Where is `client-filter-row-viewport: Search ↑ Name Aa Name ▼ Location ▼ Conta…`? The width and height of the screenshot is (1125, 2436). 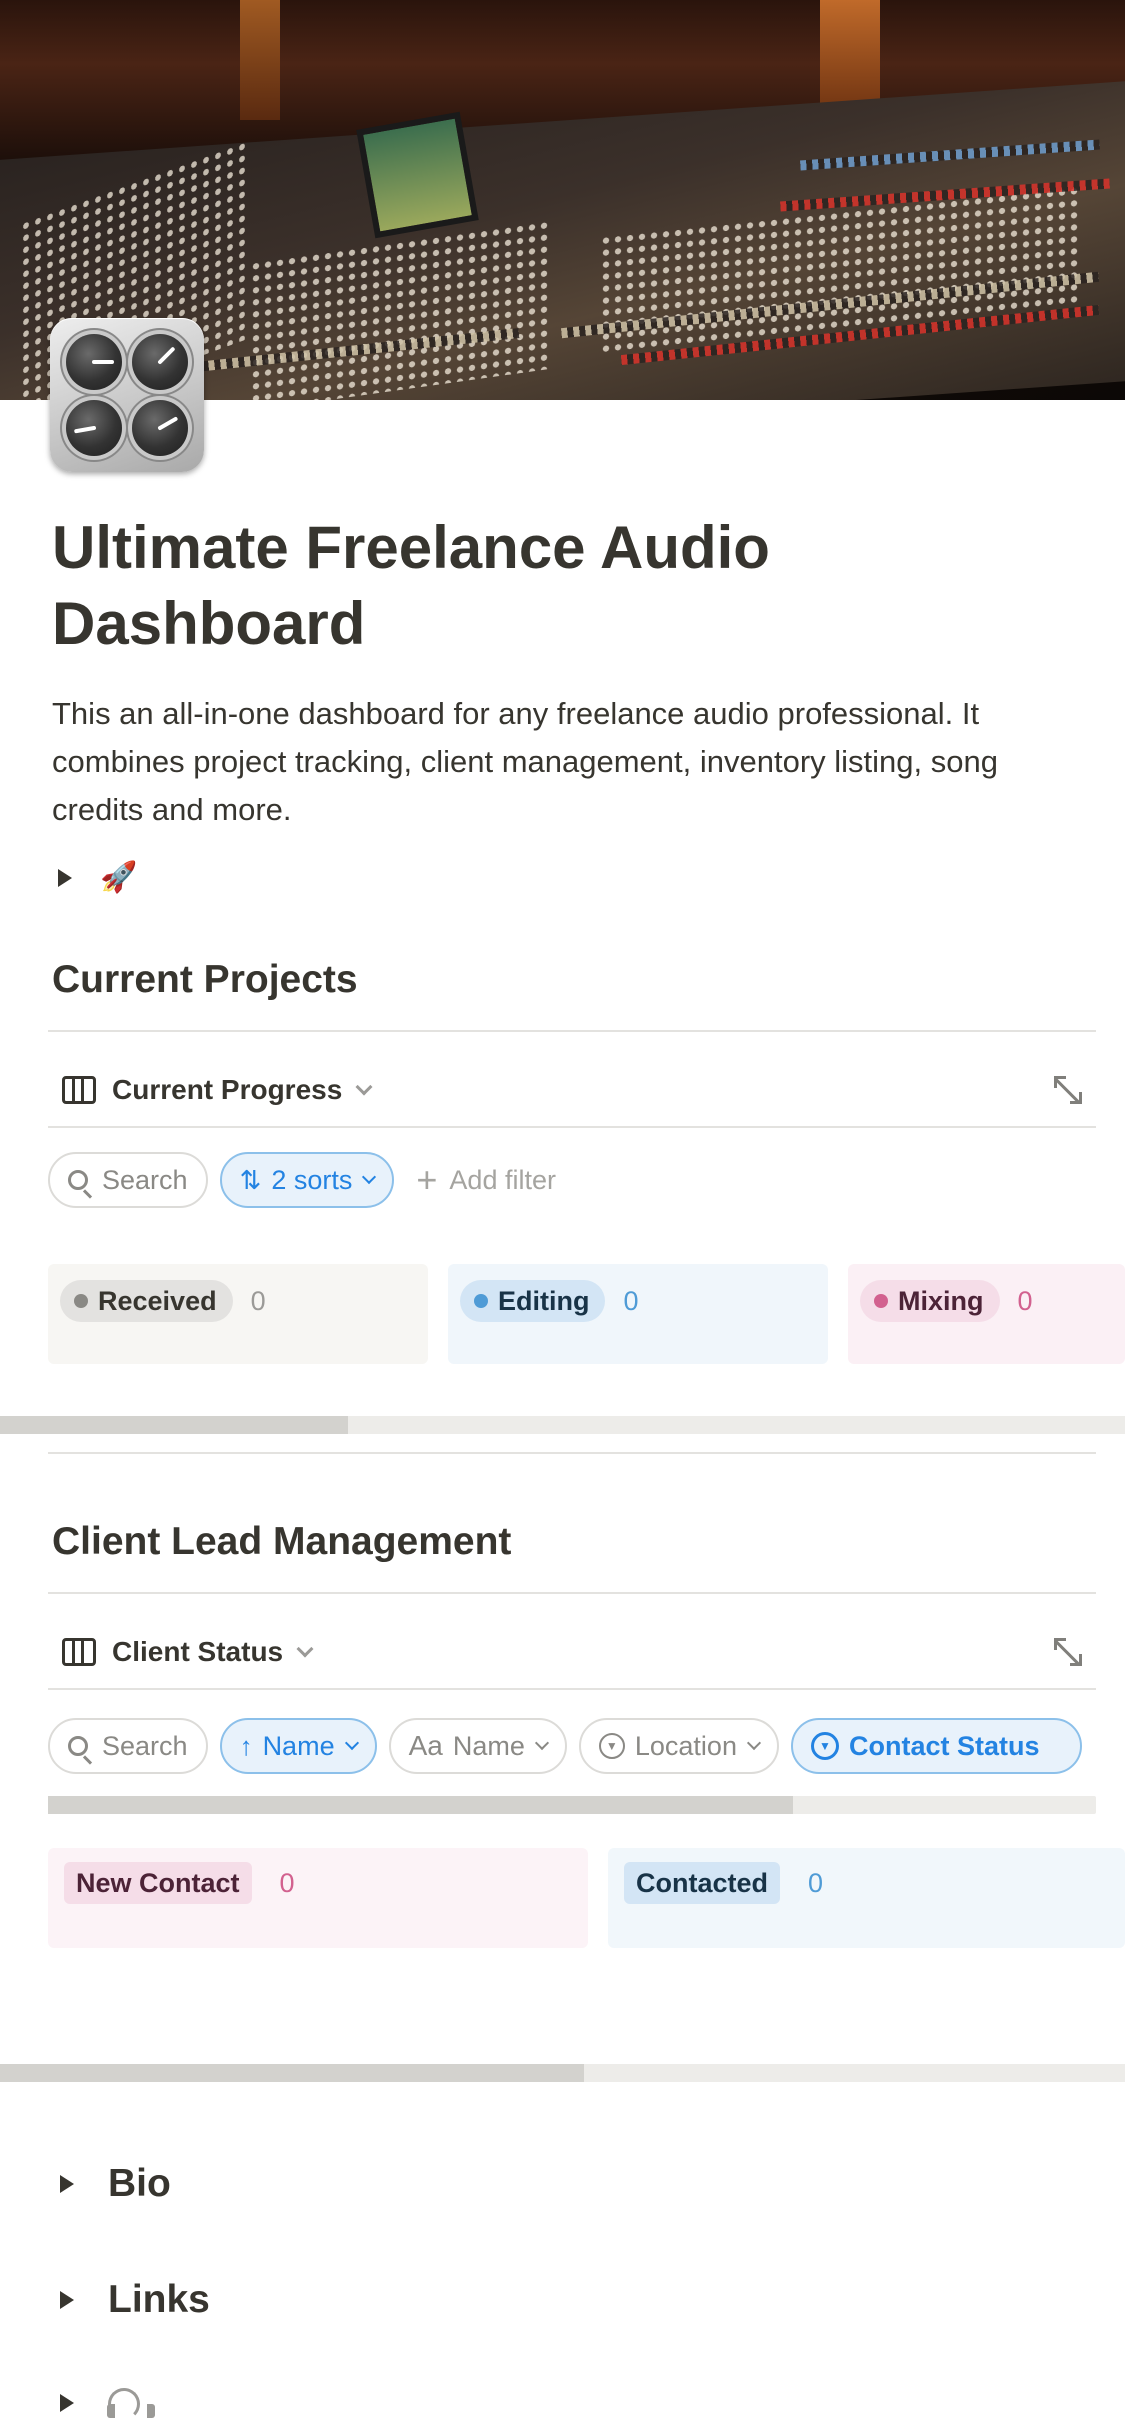
client-filter-row-viewport: Search ↑ Name Aa Name ▼ Location ▼ Conta… is located at coordinates (548, 1746).